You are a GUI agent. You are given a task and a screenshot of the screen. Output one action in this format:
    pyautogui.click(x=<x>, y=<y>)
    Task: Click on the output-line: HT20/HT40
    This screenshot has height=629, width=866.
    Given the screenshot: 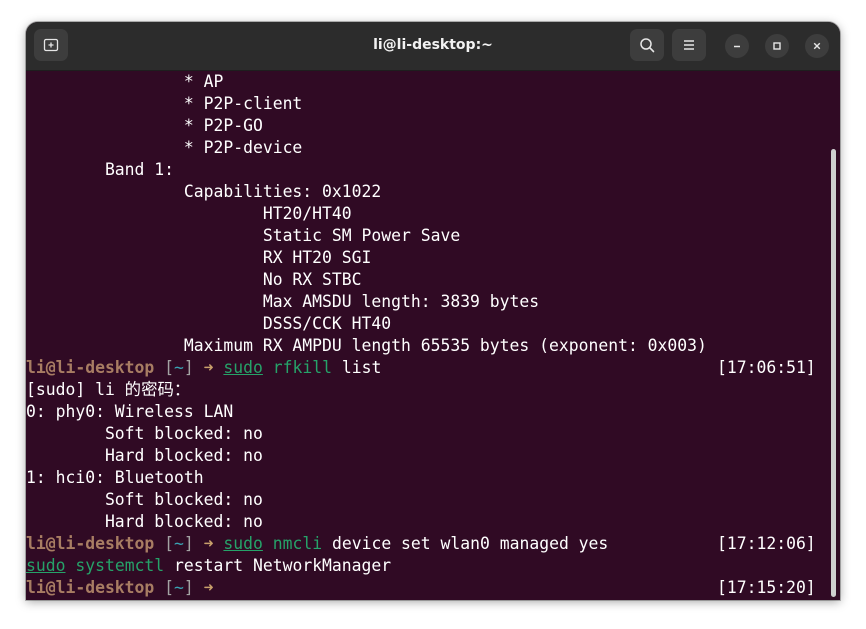 What is the action you would take?
    pyautogui.click(x=189, y=213)
    